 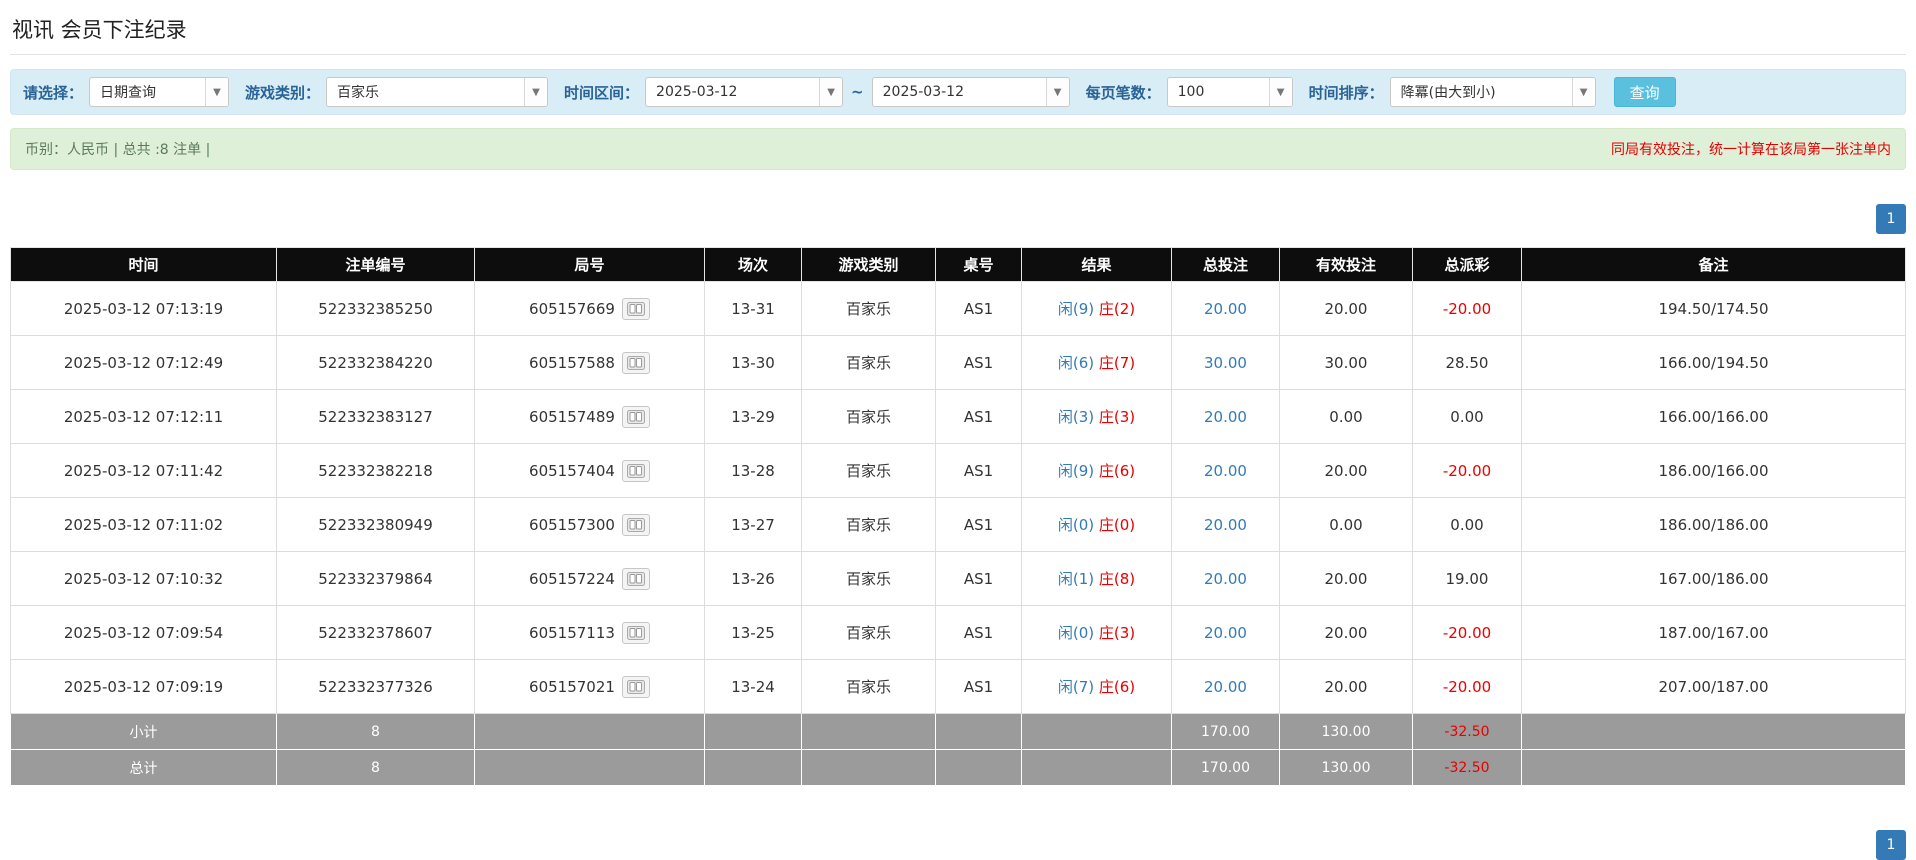 I want to click on total-bet-cell: 30.00, so click(x=1225, y=362).